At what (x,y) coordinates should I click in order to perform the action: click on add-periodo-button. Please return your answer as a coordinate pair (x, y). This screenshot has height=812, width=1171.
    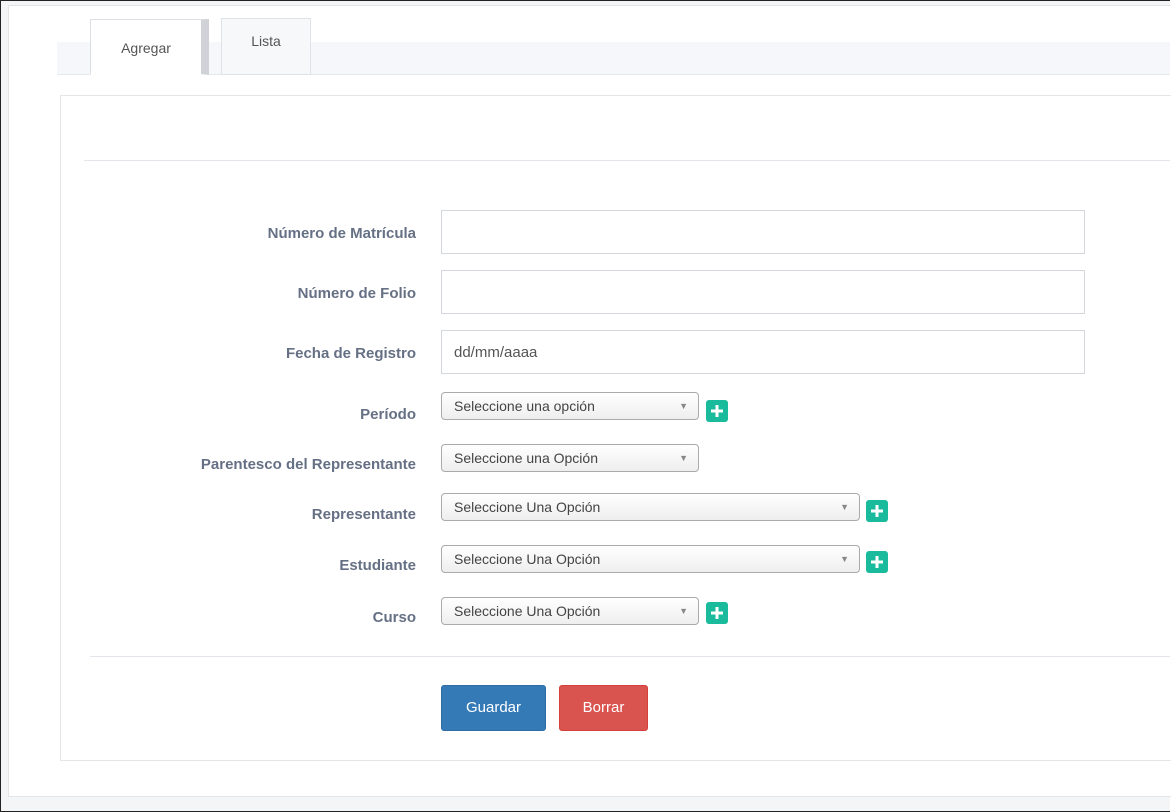
    Looking at the image, I should click on (717, 411).